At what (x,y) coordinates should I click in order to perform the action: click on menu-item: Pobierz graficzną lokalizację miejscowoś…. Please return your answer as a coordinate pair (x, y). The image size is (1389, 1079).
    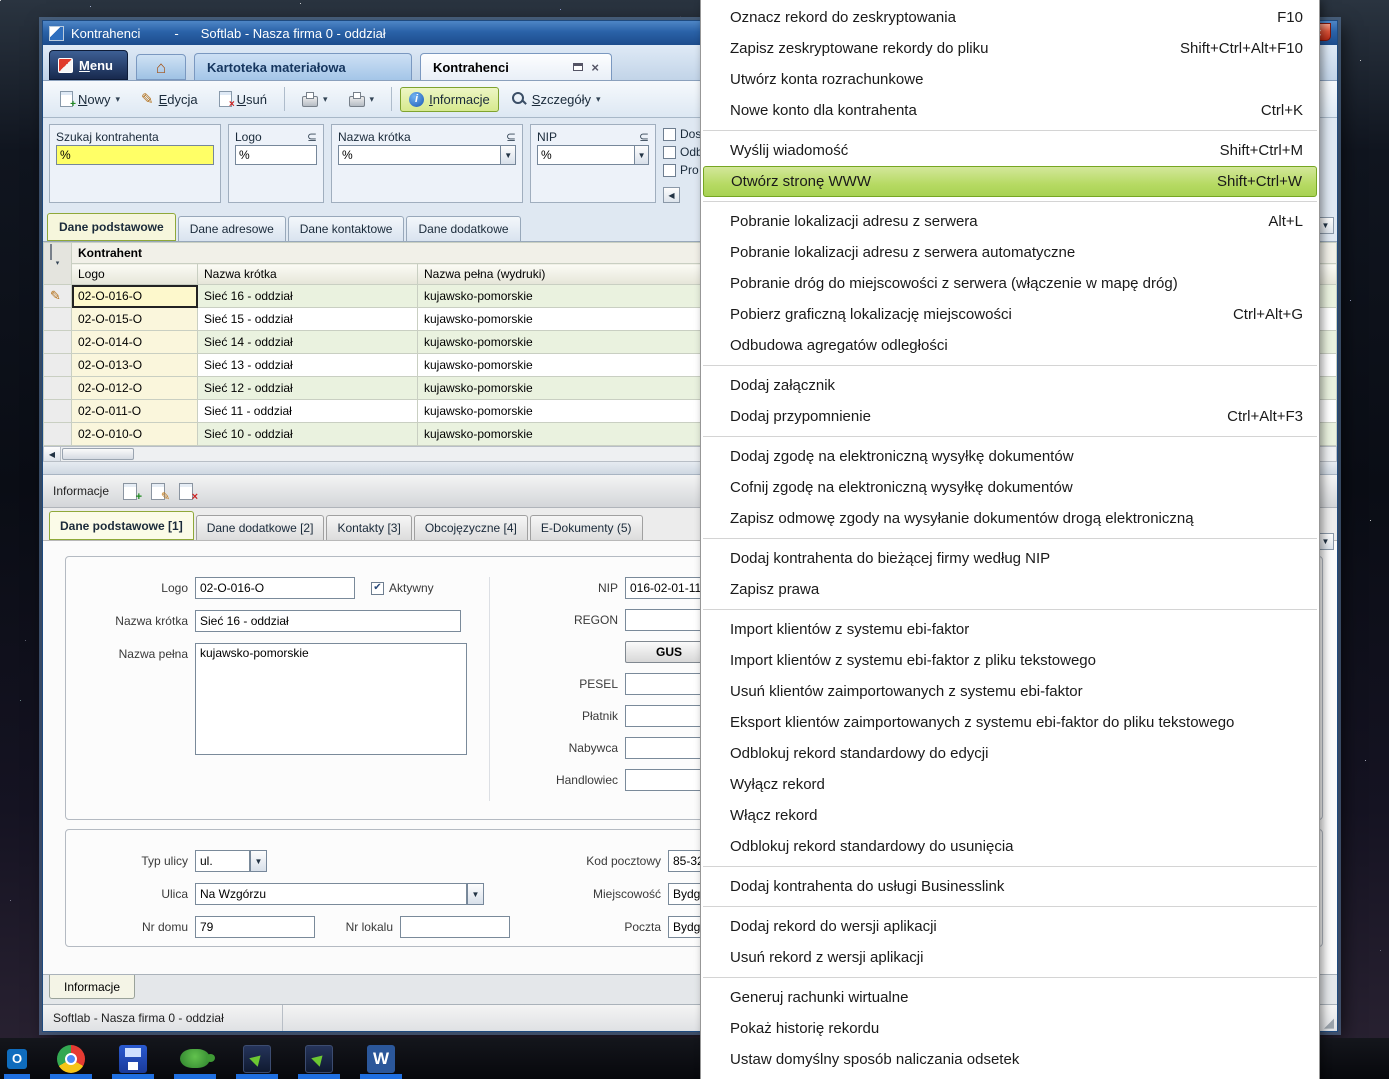
    Looking at the image, I should click on (1010, 314).